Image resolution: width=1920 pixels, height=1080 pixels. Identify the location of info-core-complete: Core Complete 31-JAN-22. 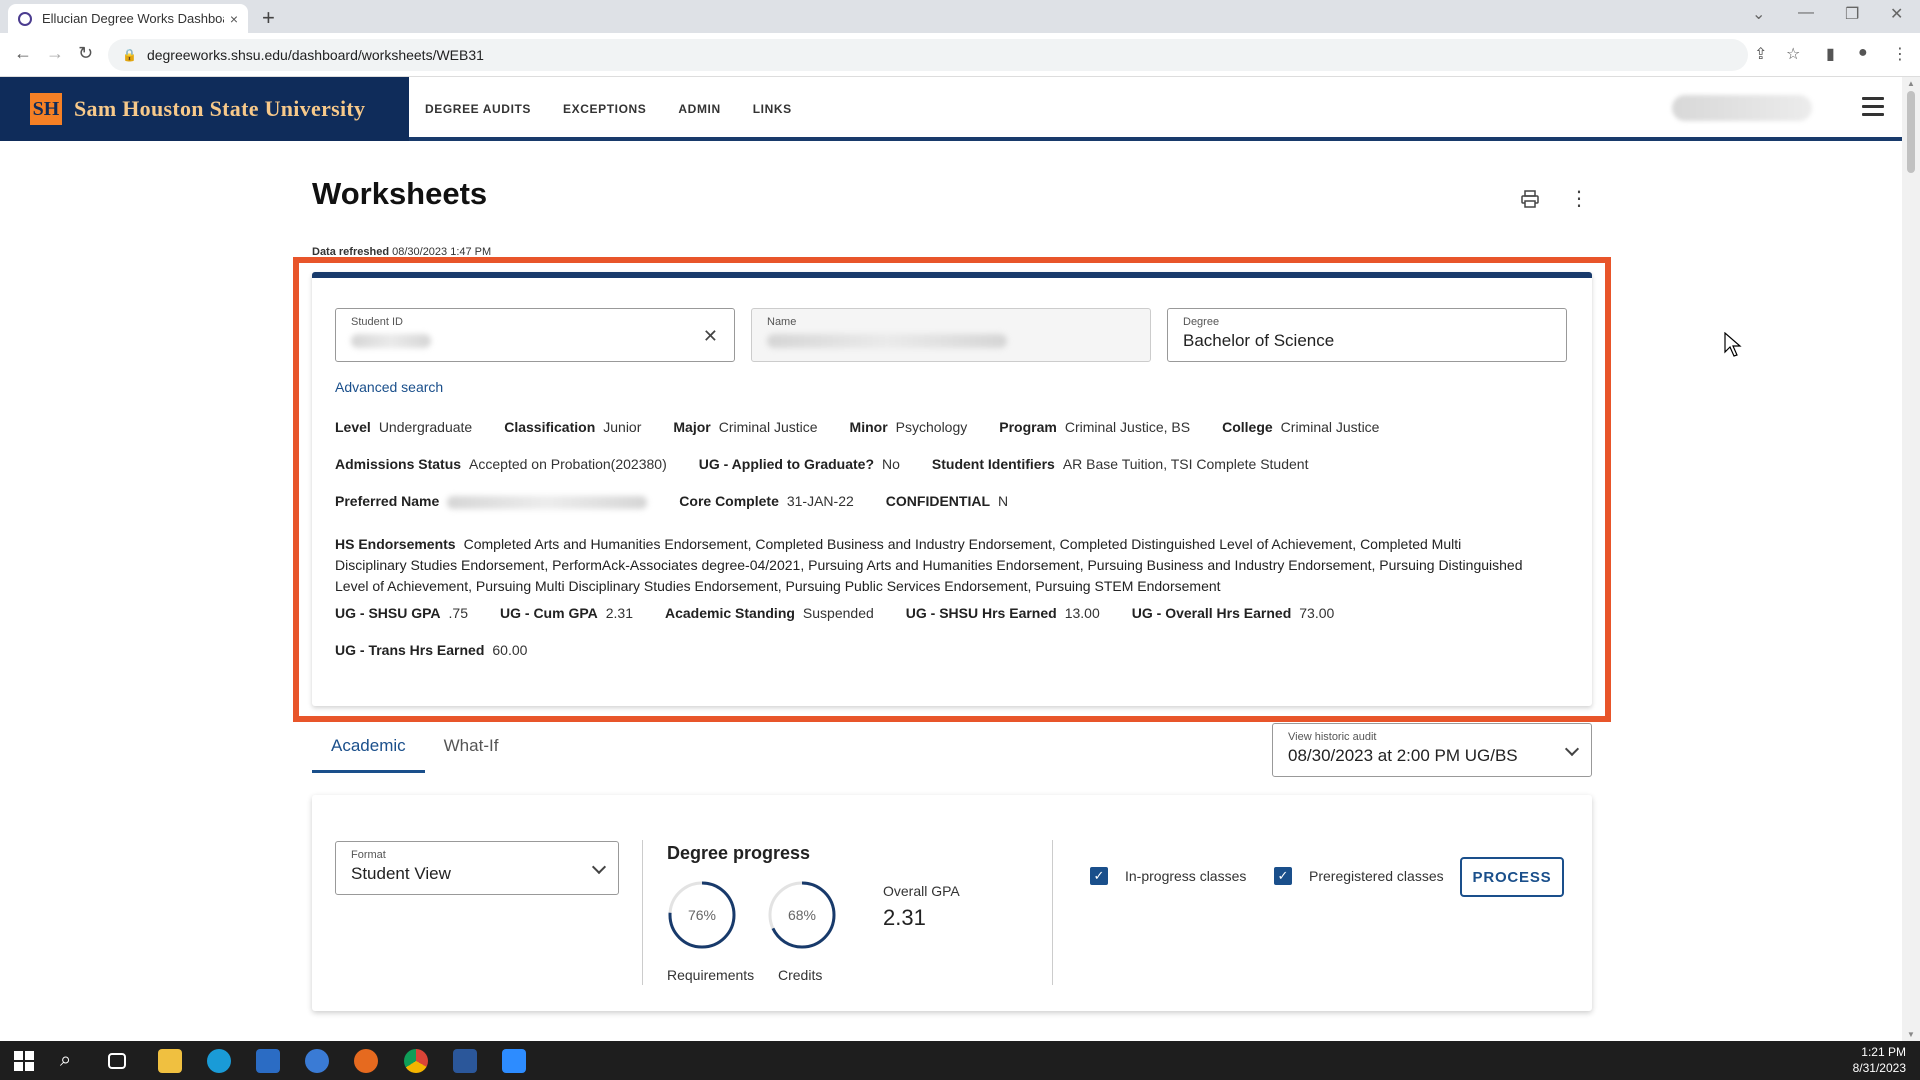
(766, 501).